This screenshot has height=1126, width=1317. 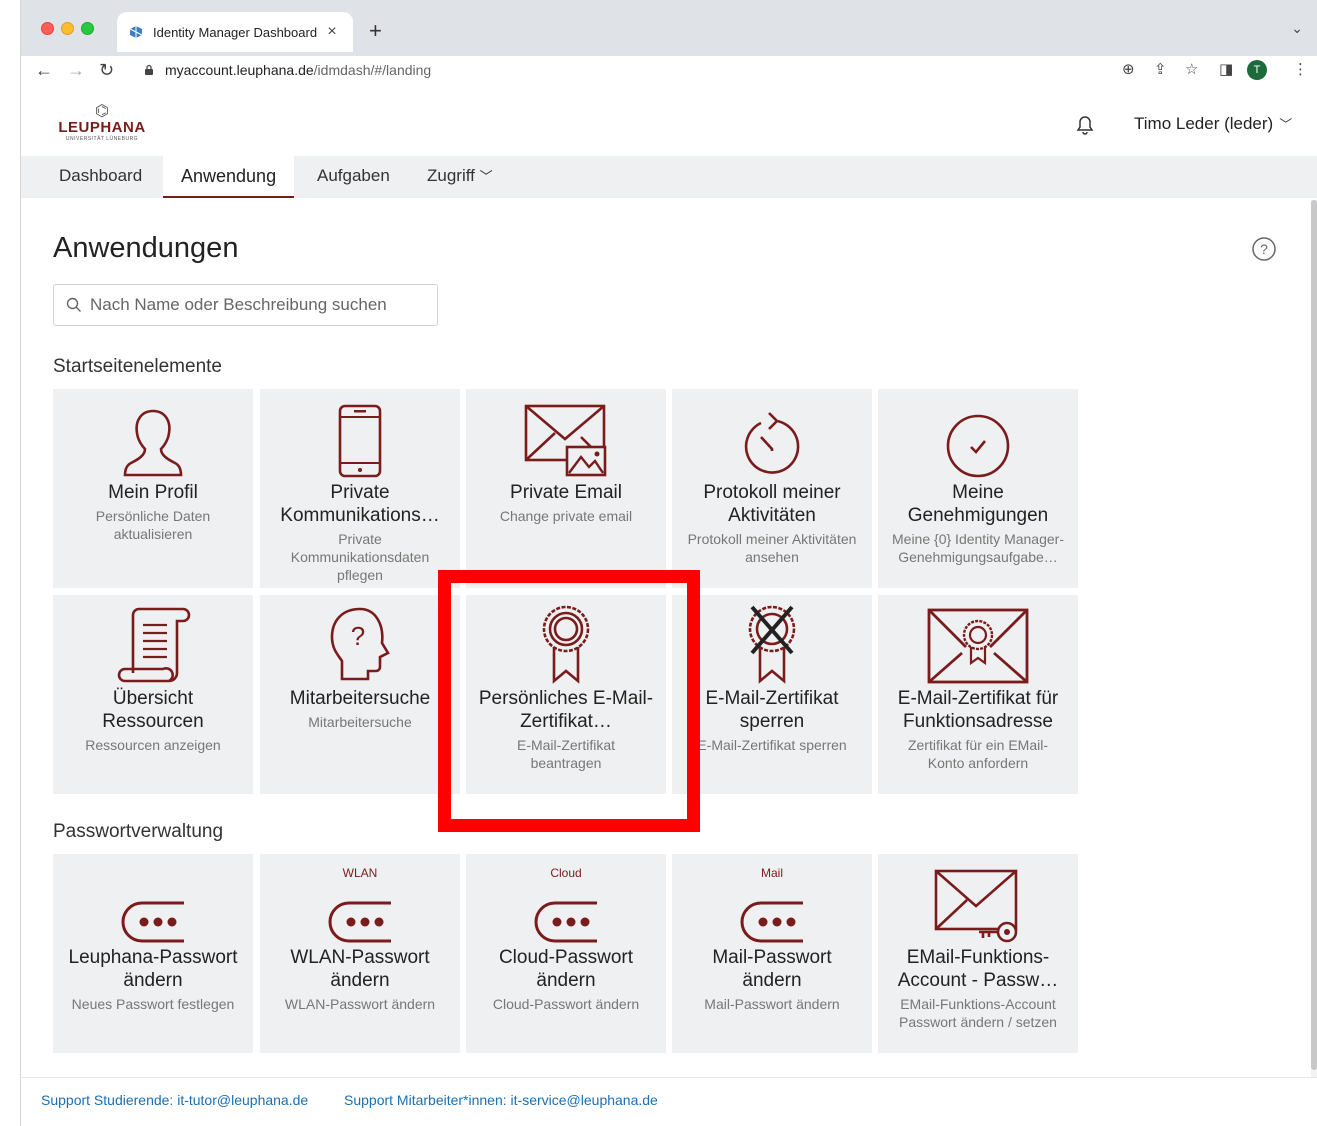 I want to click on tile-label: Mein Profil, so click(x=153, y=492).